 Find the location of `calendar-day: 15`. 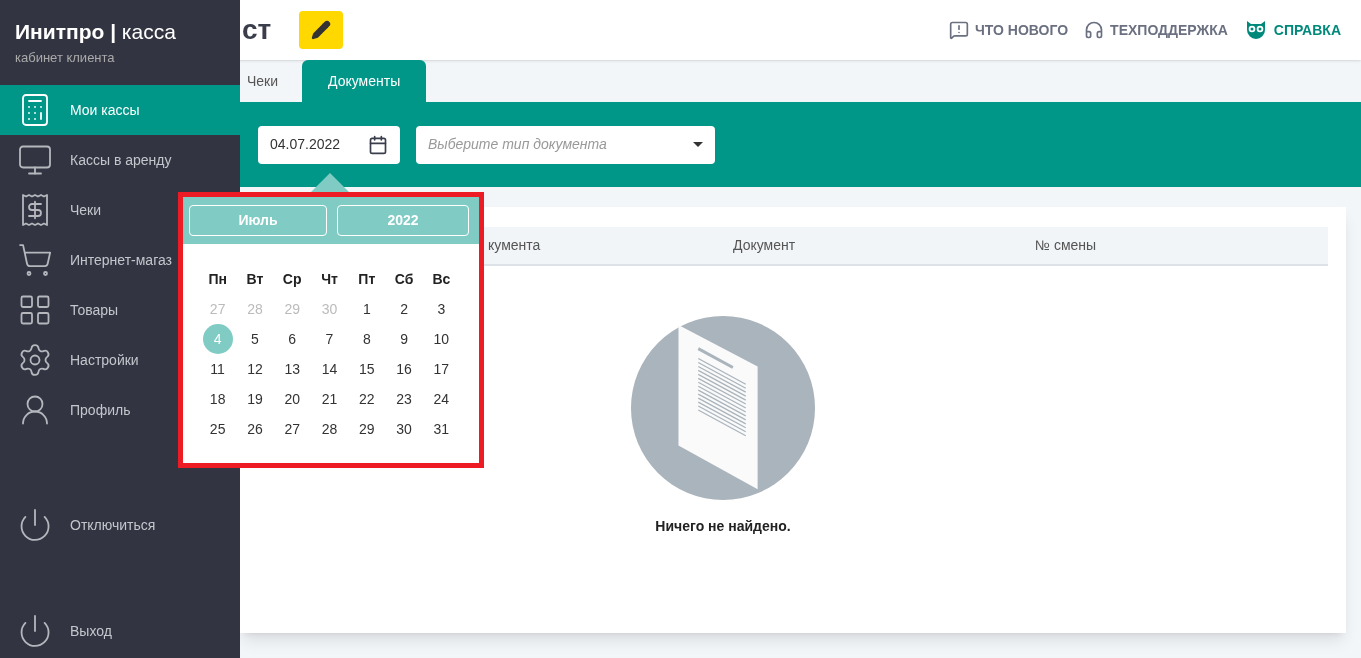

calendar-day: 15 is located at coordinates (366, 369).